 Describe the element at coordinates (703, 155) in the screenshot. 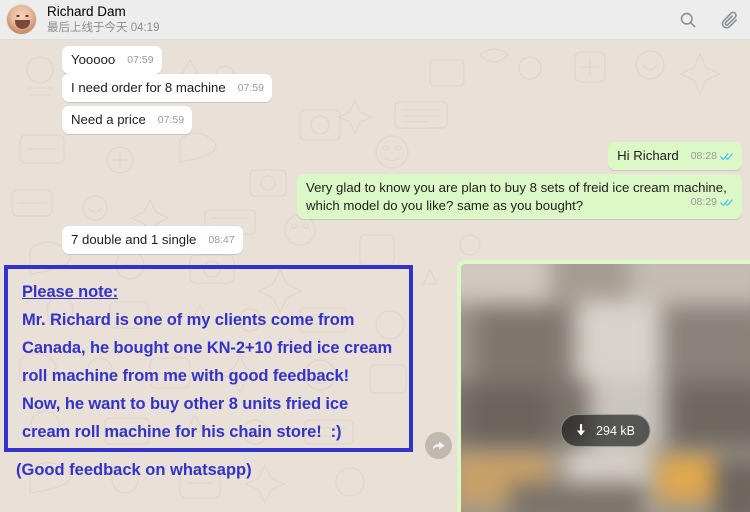

I see `message-time: 08:28` at that location.